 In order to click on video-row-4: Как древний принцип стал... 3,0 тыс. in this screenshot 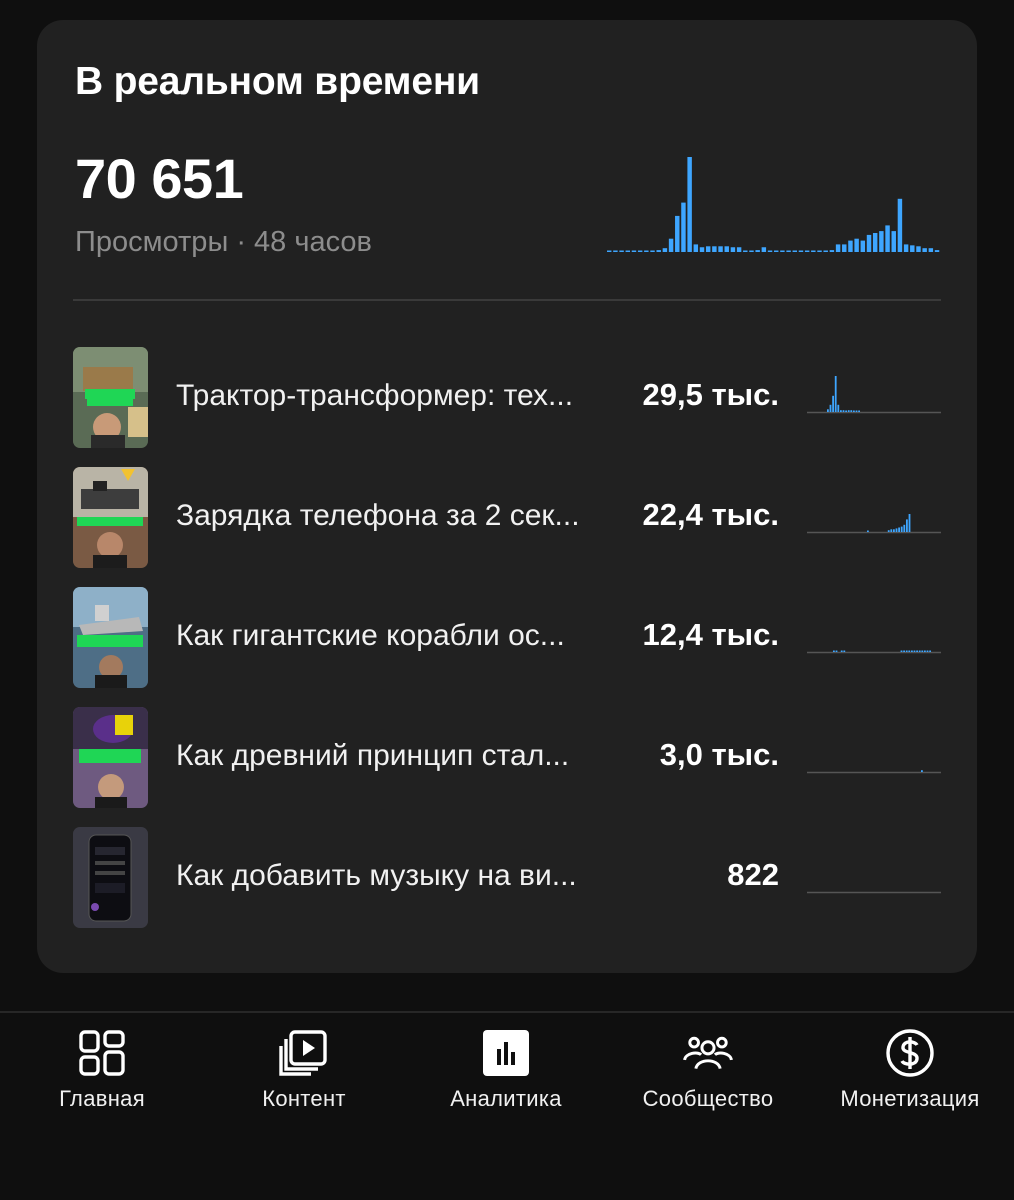, I will do `click(507, 758)`.